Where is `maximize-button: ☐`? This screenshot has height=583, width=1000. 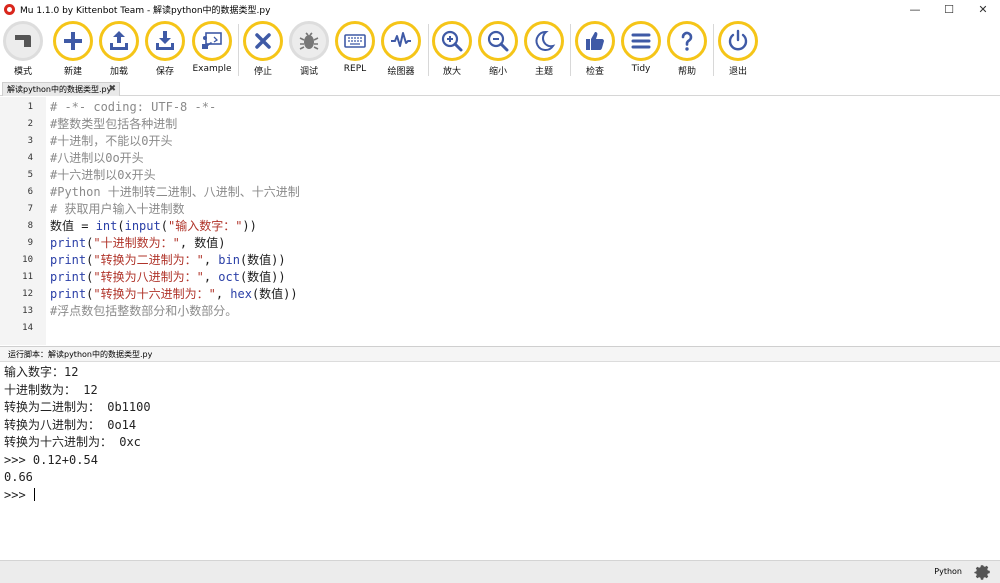 maximize-button: ☐ is located at coordinates (949, 9).